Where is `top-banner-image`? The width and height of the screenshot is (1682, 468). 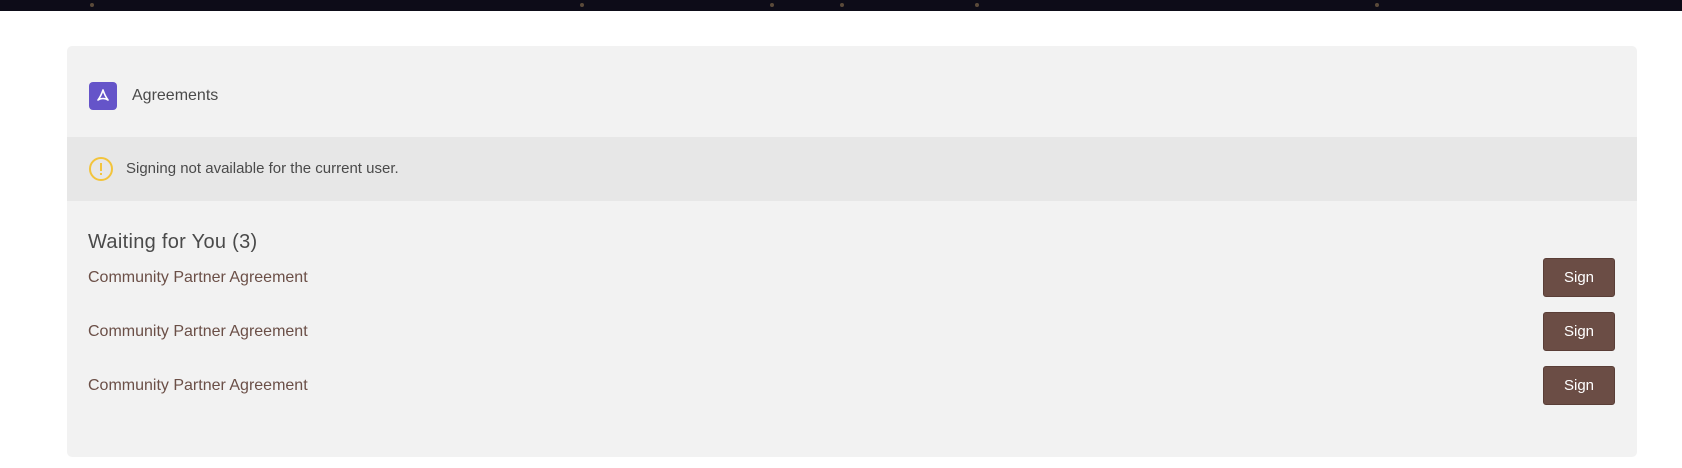
top-banner-image is located at coordinates (841, 5).